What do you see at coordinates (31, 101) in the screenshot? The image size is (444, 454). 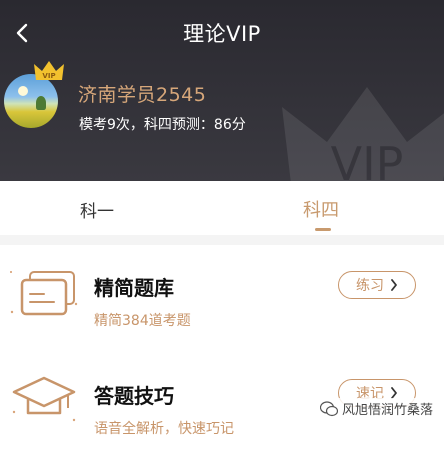 I see `avatar` at bounding box center [31, 101].